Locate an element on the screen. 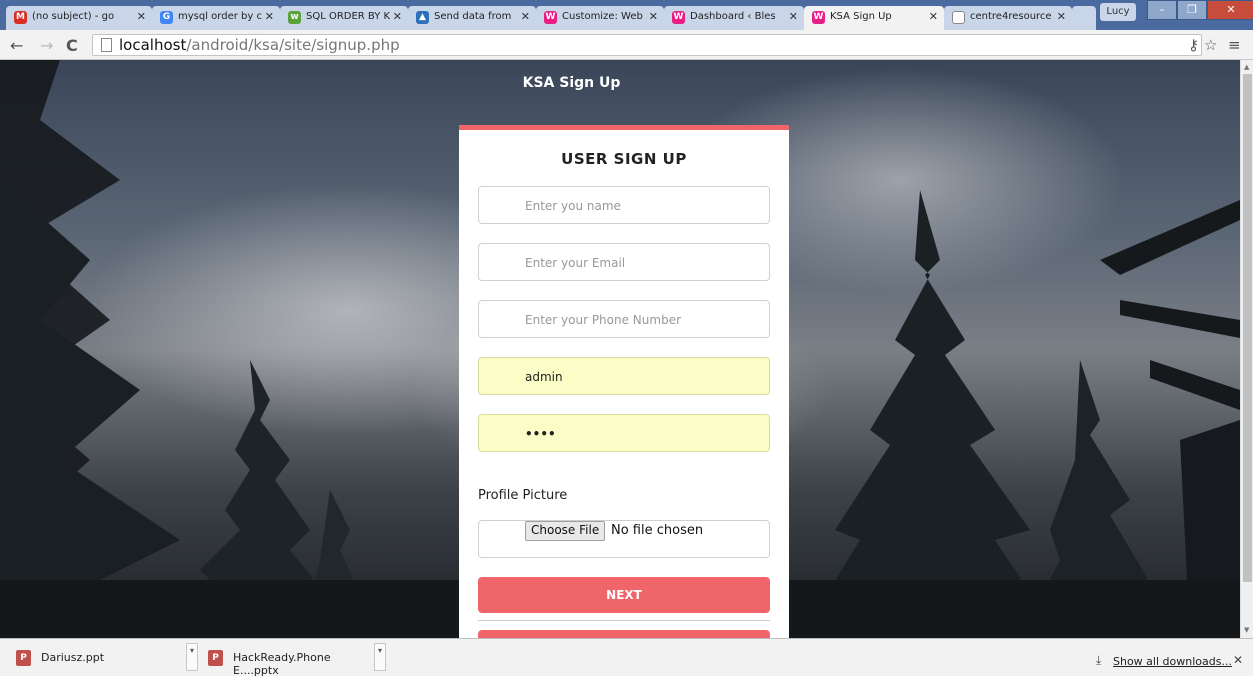  window-controls: – ❐ ✕ is located at coordinates (1200, 10).